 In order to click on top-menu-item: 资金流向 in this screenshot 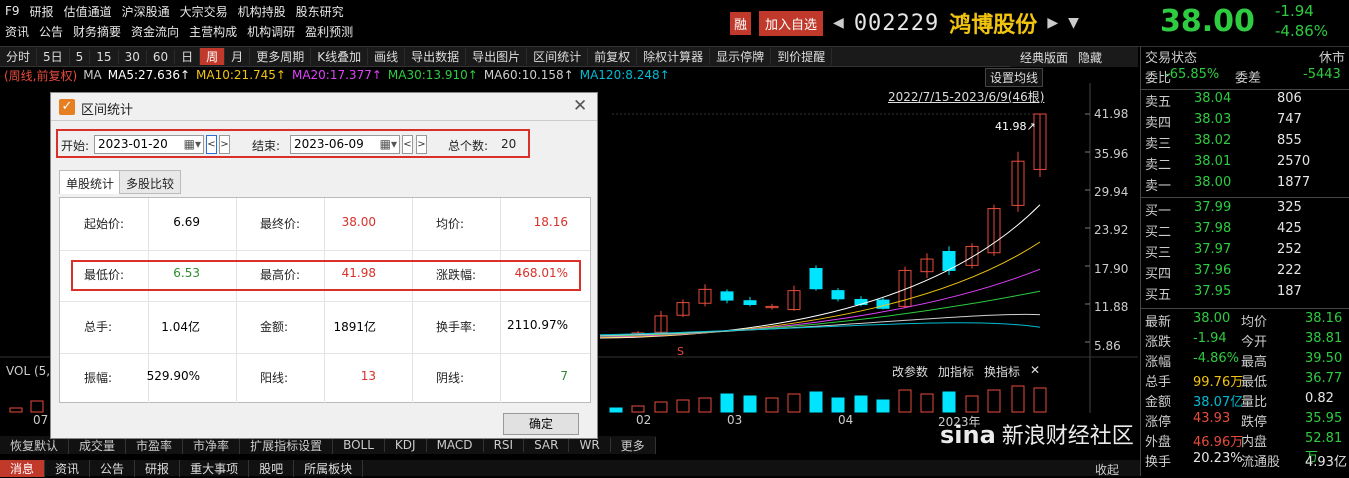, I will do `click(155, 31)`.